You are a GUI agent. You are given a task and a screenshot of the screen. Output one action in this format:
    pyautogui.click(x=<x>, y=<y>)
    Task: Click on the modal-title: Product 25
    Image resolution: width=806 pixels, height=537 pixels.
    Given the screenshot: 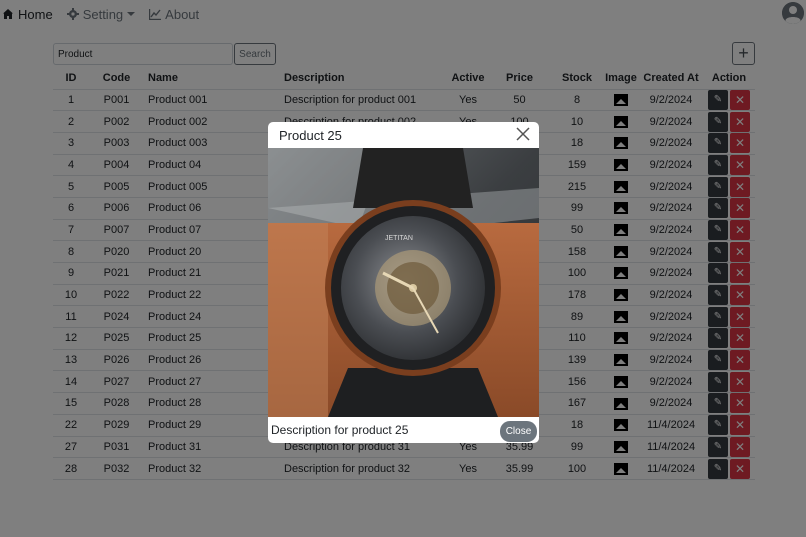 What is the action you would take?
    pyautogui.click(x=310, y=135)
    